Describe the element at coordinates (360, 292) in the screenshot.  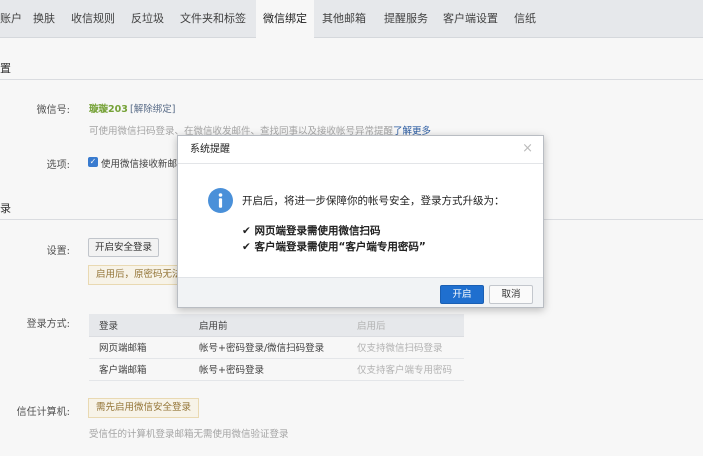
I see `dialog-footer: 开启 取消` at that location.